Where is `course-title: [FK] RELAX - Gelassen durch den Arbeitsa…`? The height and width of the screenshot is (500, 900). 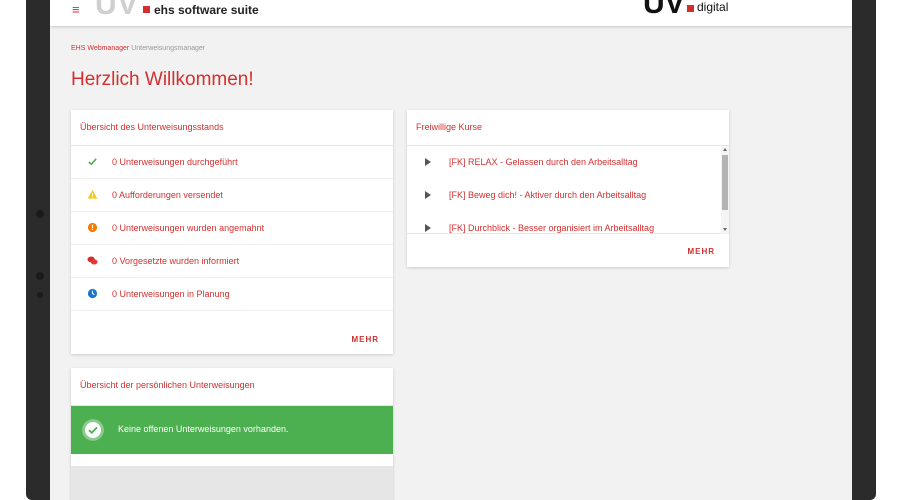
course-title: [FK] RELAX - Gelassen durch den Arbeitsa… is located at coordinates (543, 162).